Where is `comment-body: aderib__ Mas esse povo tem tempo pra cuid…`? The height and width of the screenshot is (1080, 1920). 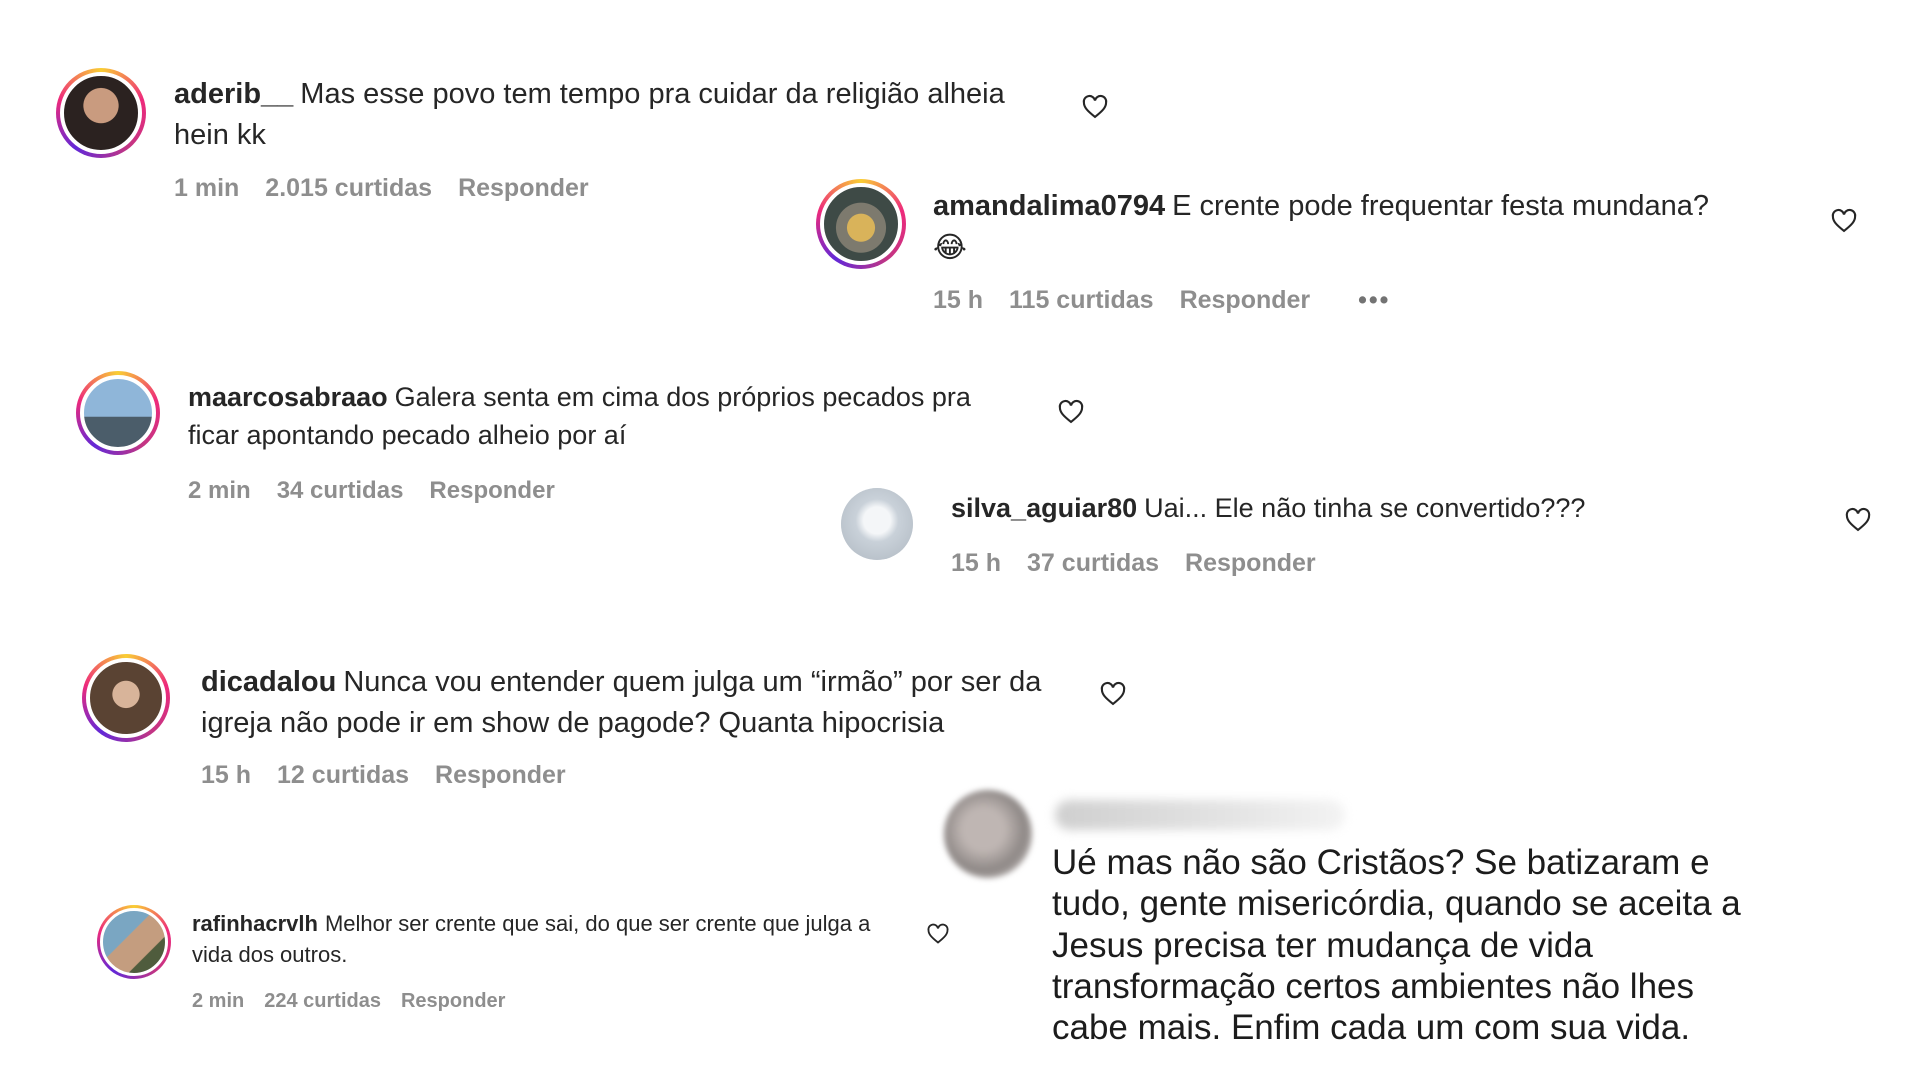 comment-body: aderib__ Mas esse povo tem tempo pra cuid… is located at coordinates (594, 114).